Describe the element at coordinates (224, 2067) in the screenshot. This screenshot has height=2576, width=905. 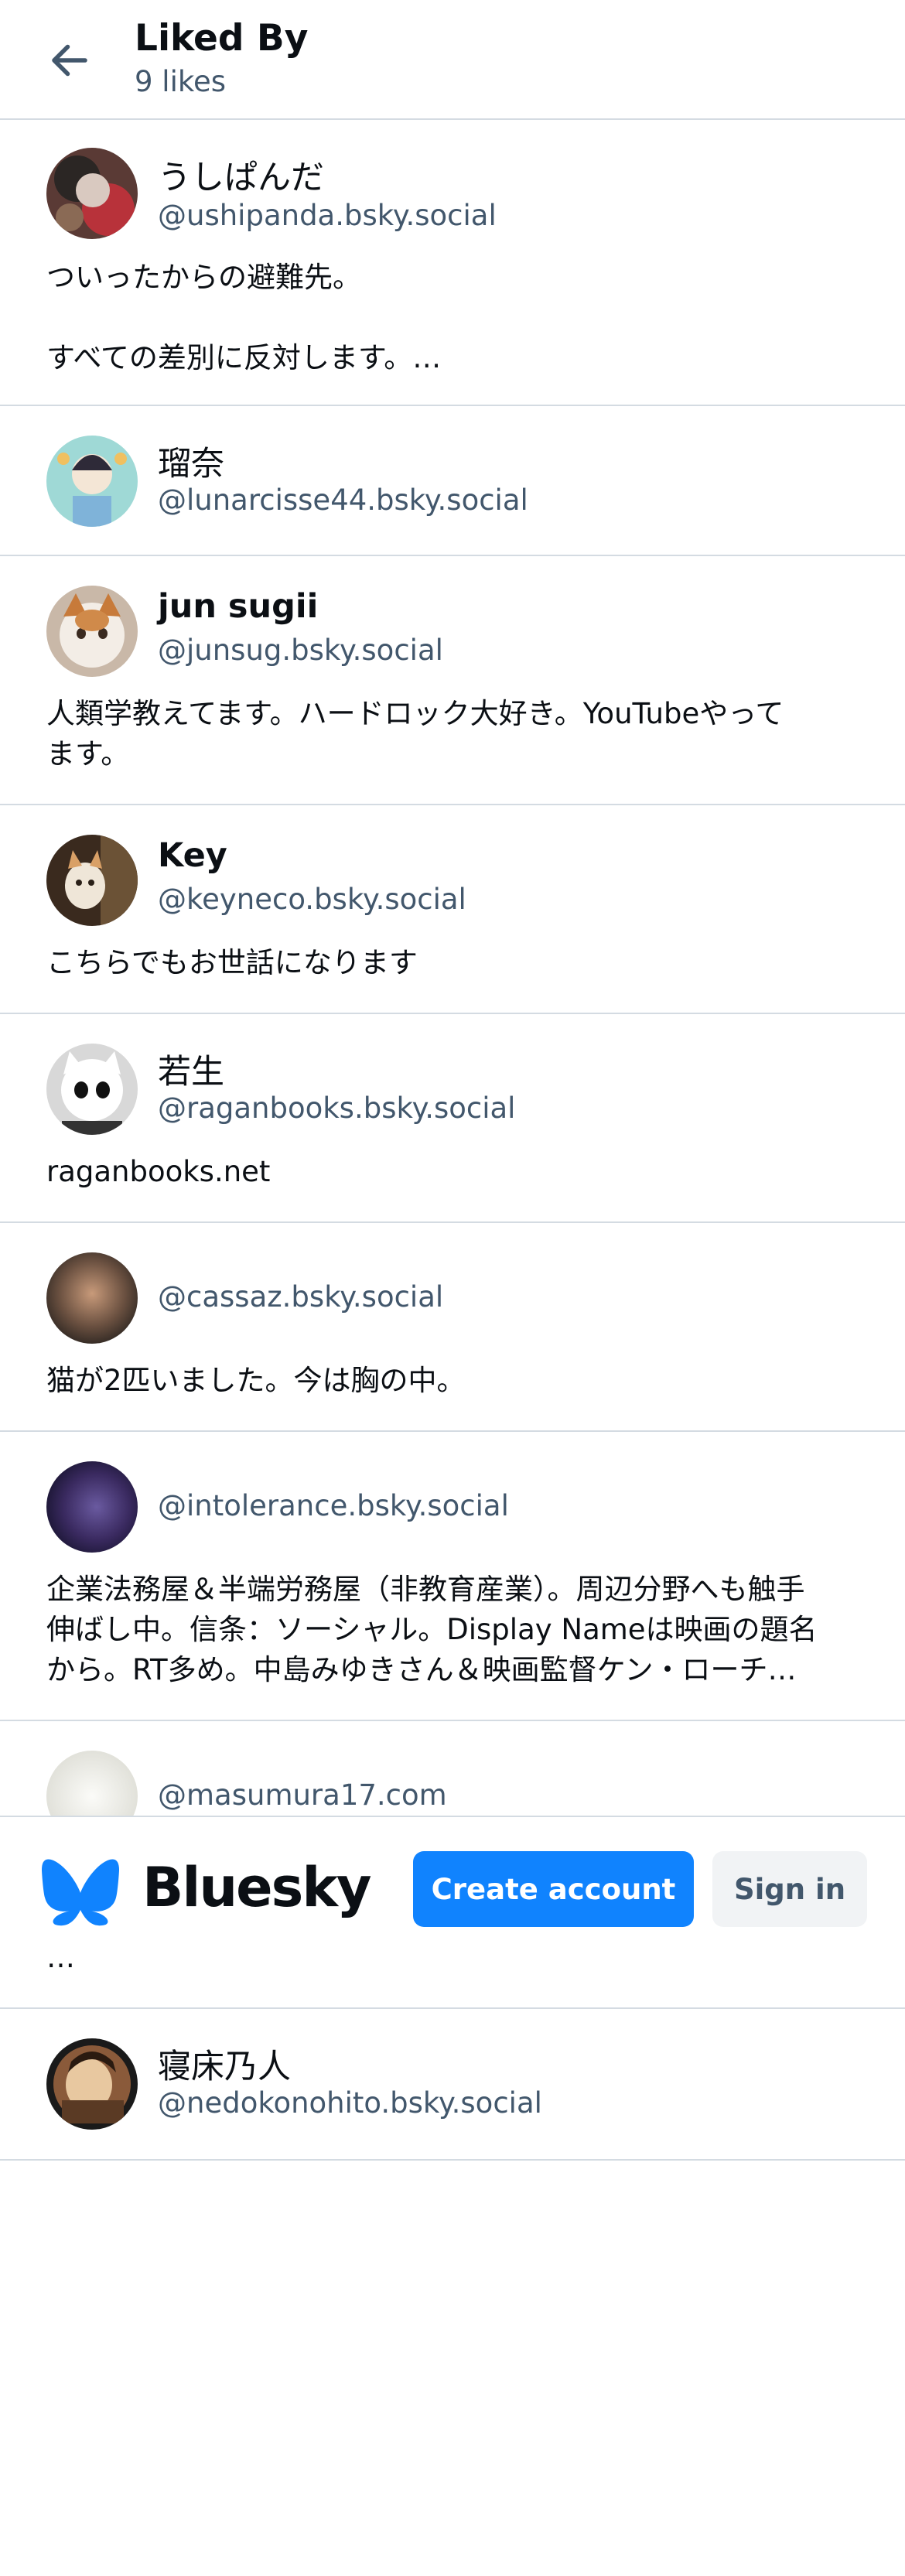
I see `user-name: 寝床乃人` at that location.